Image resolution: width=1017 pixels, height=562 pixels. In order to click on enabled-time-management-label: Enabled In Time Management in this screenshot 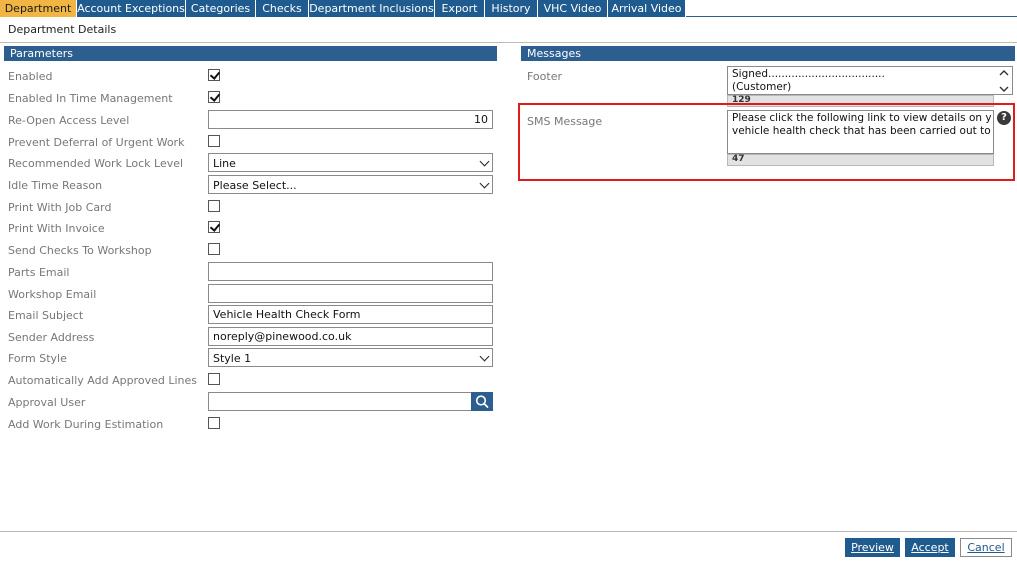, I will do `click(90, 98)`.